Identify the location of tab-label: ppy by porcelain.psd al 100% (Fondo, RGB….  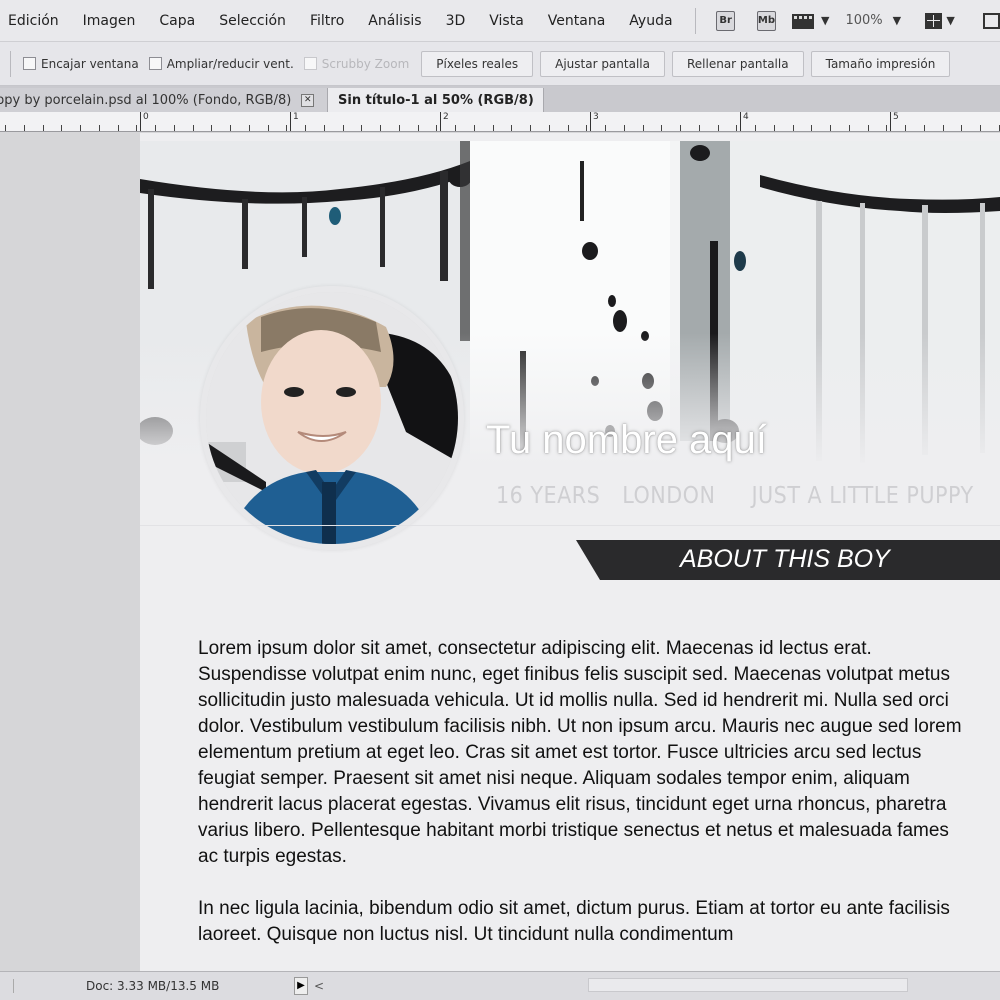
(146, 100).